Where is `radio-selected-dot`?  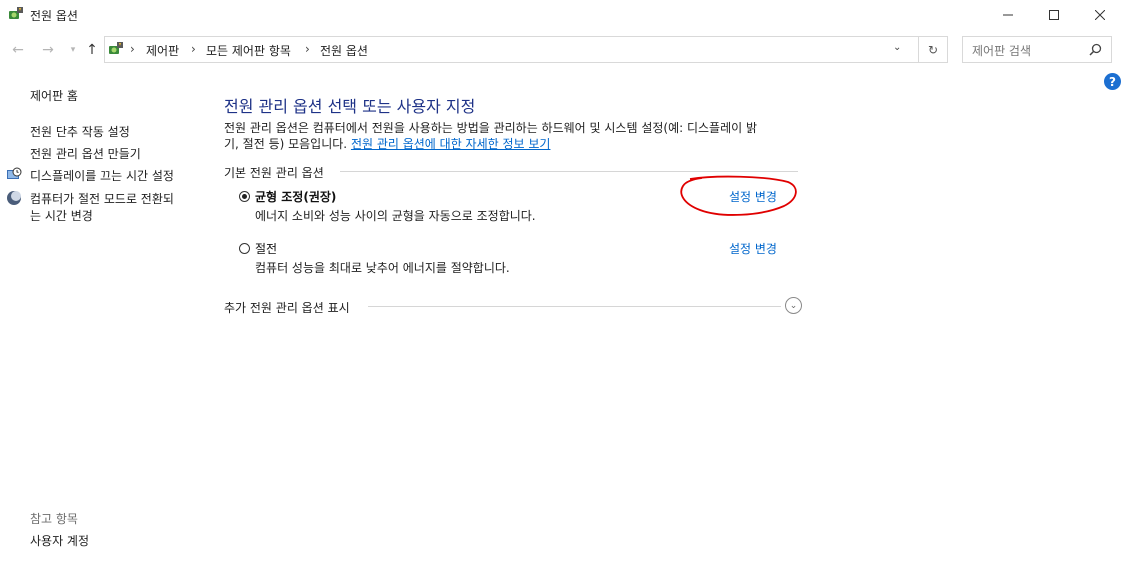 radio-selected-dot is located at coordinates (244, 196).